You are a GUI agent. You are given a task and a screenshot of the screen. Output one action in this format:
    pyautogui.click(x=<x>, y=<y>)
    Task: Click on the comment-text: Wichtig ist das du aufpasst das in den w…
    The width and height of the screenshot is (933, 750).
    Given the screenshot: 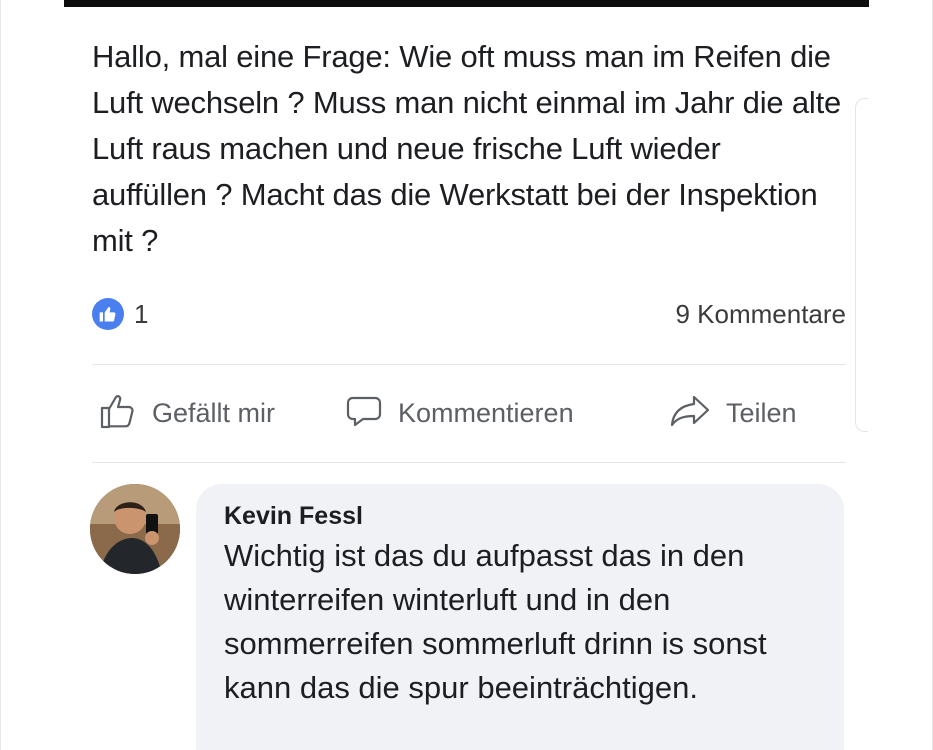 What is the action you would take?
    pyautogui.click(x=495, y=621)
    